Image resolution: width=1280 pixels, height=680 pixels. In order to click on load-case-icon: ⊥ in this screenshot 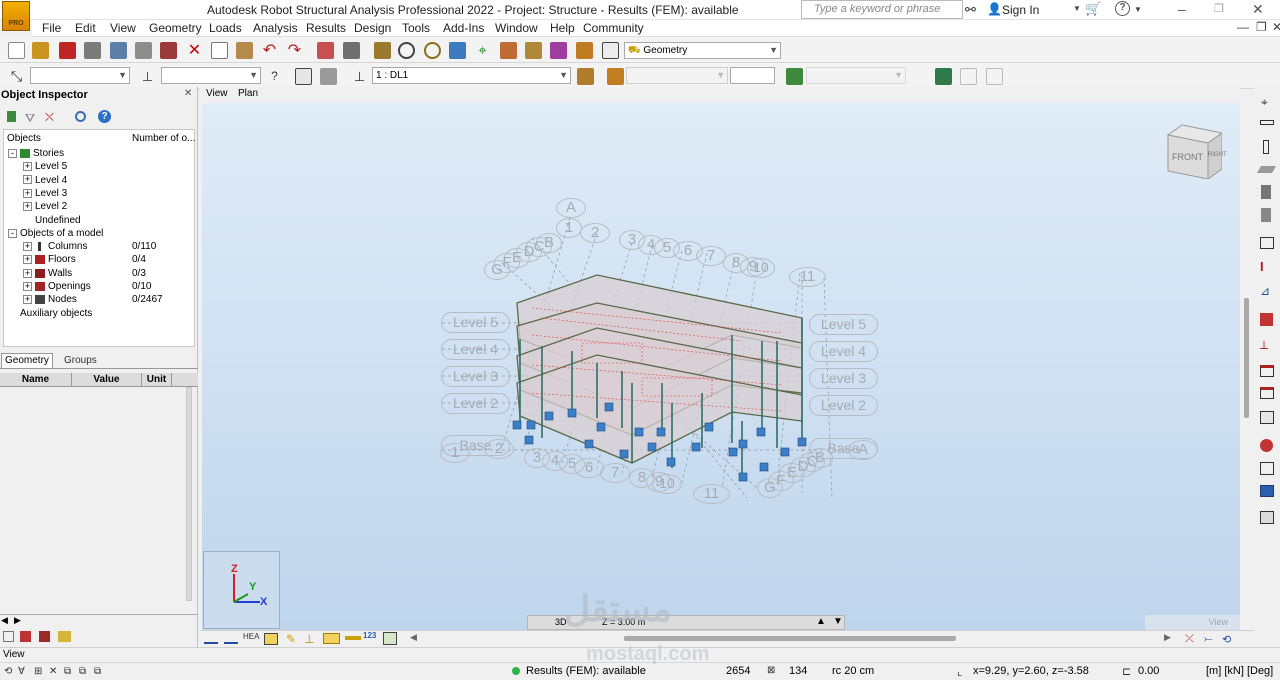, I will do `click(359, 76)`.